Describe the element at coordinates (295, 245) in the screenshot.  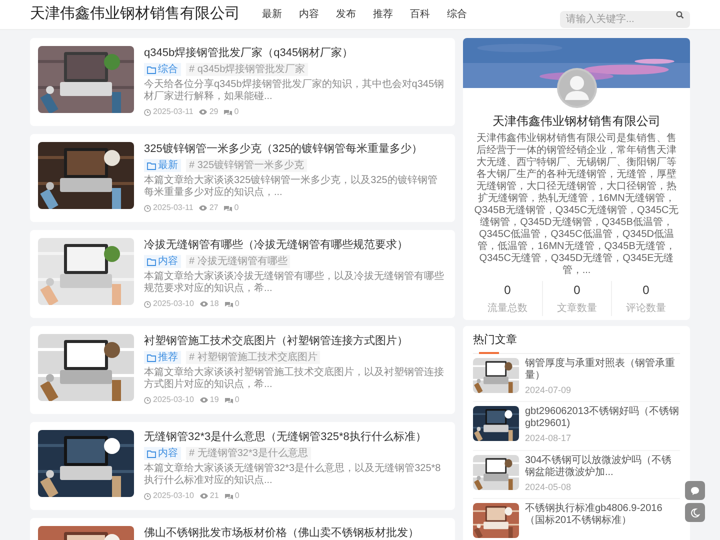
I see `article-title: 冷拔无缝钢管有哪些（冷拔无缝钢管有哪些规范要求）` at that location.